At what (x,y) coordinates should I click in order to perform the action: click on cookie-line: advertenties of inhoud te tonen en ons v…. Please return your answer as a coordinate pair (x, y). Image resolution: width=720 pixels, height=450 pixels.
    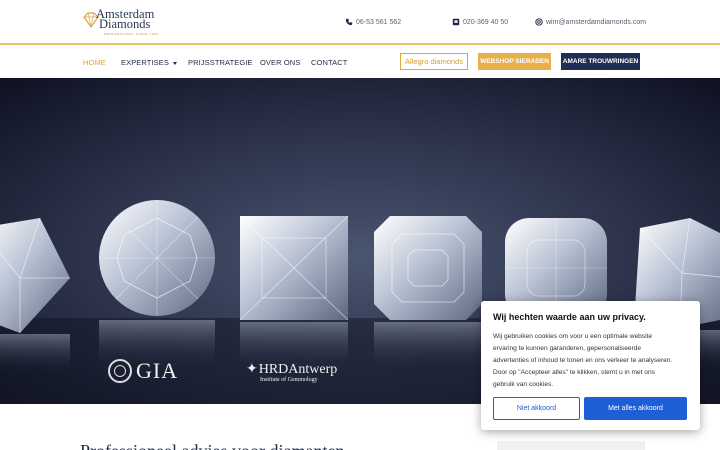
    Looking at the image, I should click on (583, 360).